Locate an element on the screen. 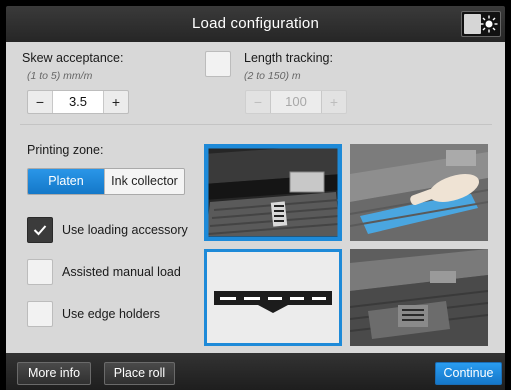 The image size is (511, 390). sun-icon is located at coordinates (489, 24).